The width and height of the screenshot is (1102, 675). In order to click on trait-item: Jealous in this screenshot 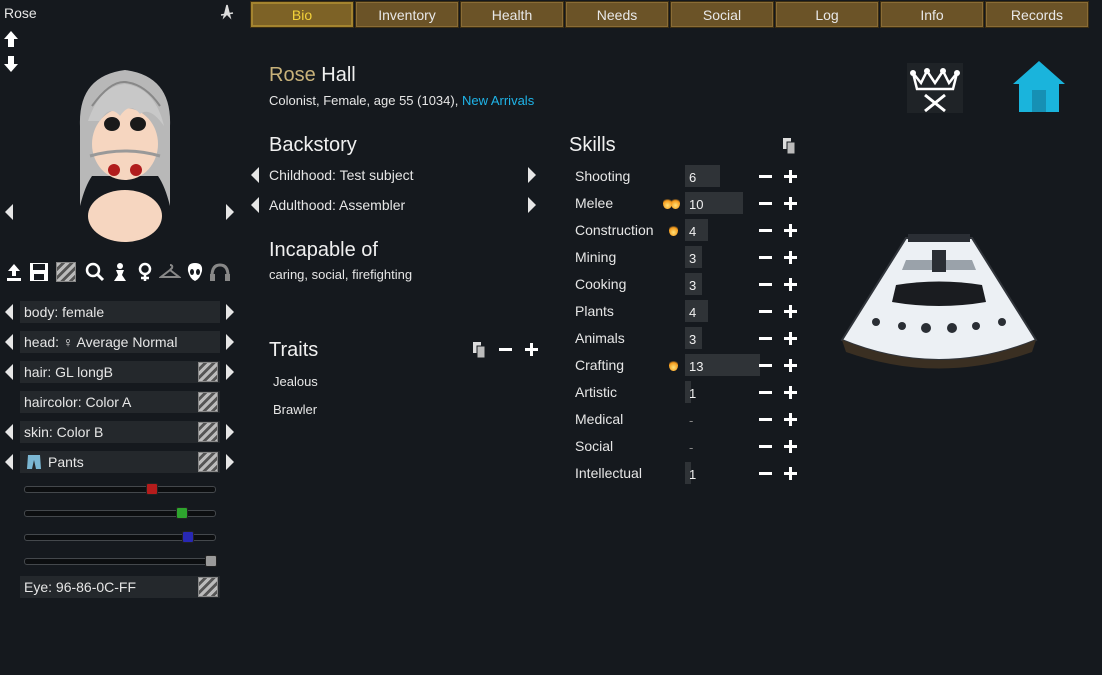, I will do `click(295, 381)`.